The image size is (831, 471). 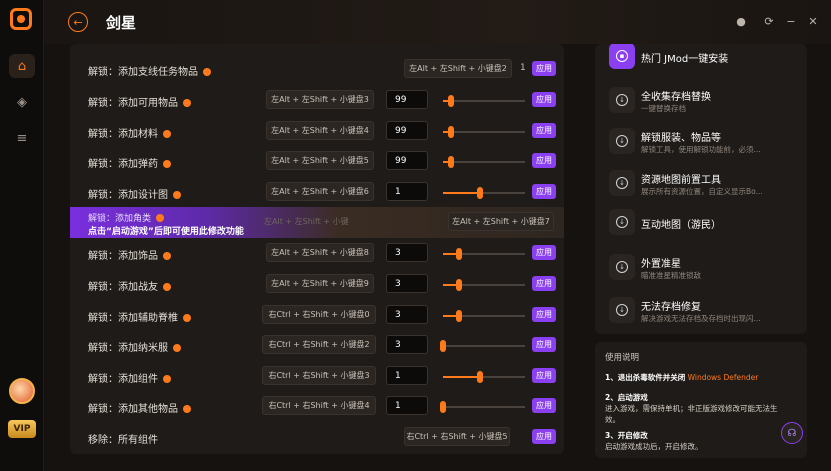 I want to click on close-icon: ✕, so click(x=813, y=21).